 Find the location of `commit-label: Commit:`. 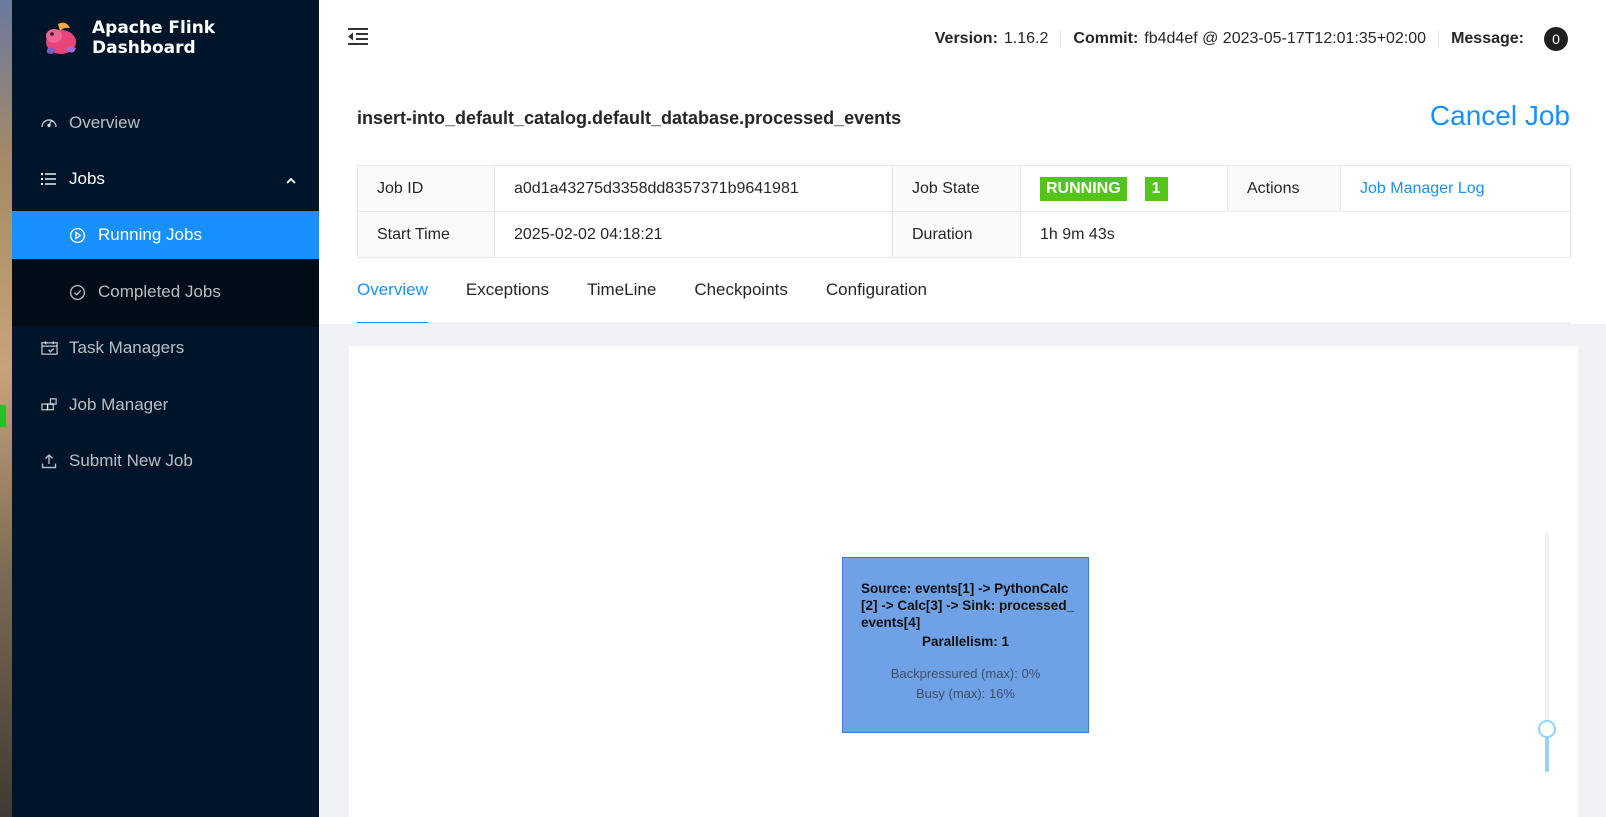

commit-label: Commit: is located at coordinates (1106, 38).